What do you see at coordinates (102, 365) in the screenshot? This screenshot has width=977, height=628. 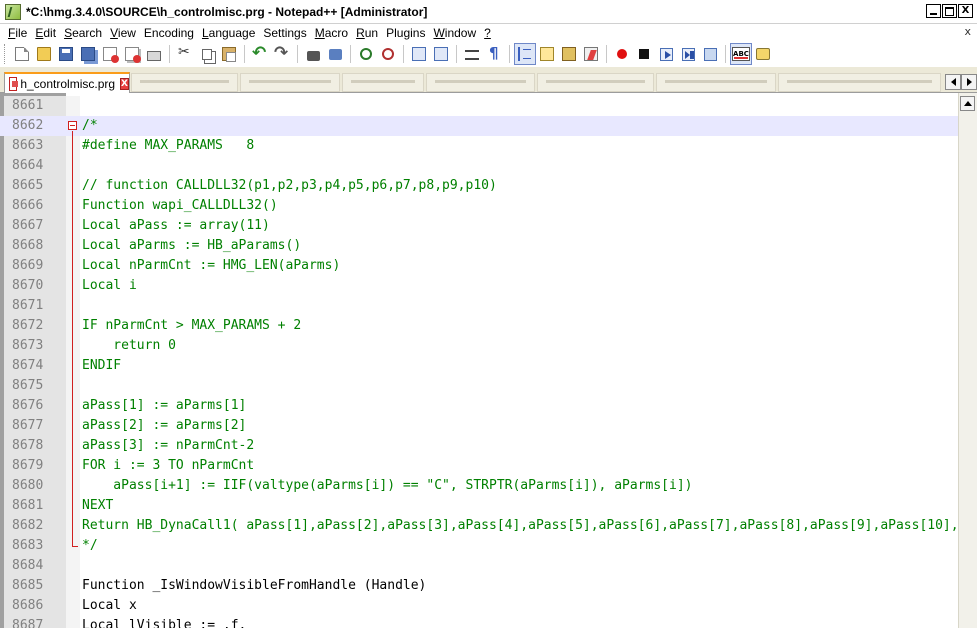 I see `code-text: ENDIF` at bounding box center [102, 365].